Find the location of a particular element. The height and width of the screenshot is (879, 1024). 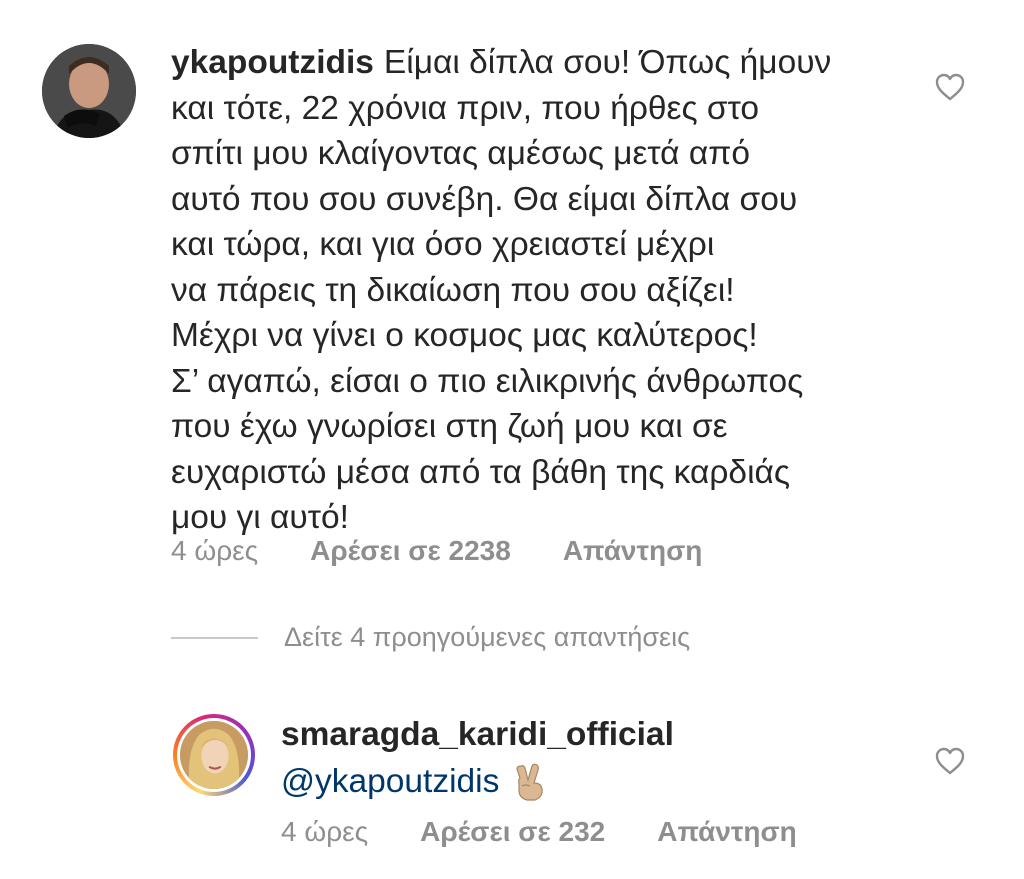

view-replies-label: Δείτε 4 προηγούμενες απαντήσεις is located at coordinates (487, 637).